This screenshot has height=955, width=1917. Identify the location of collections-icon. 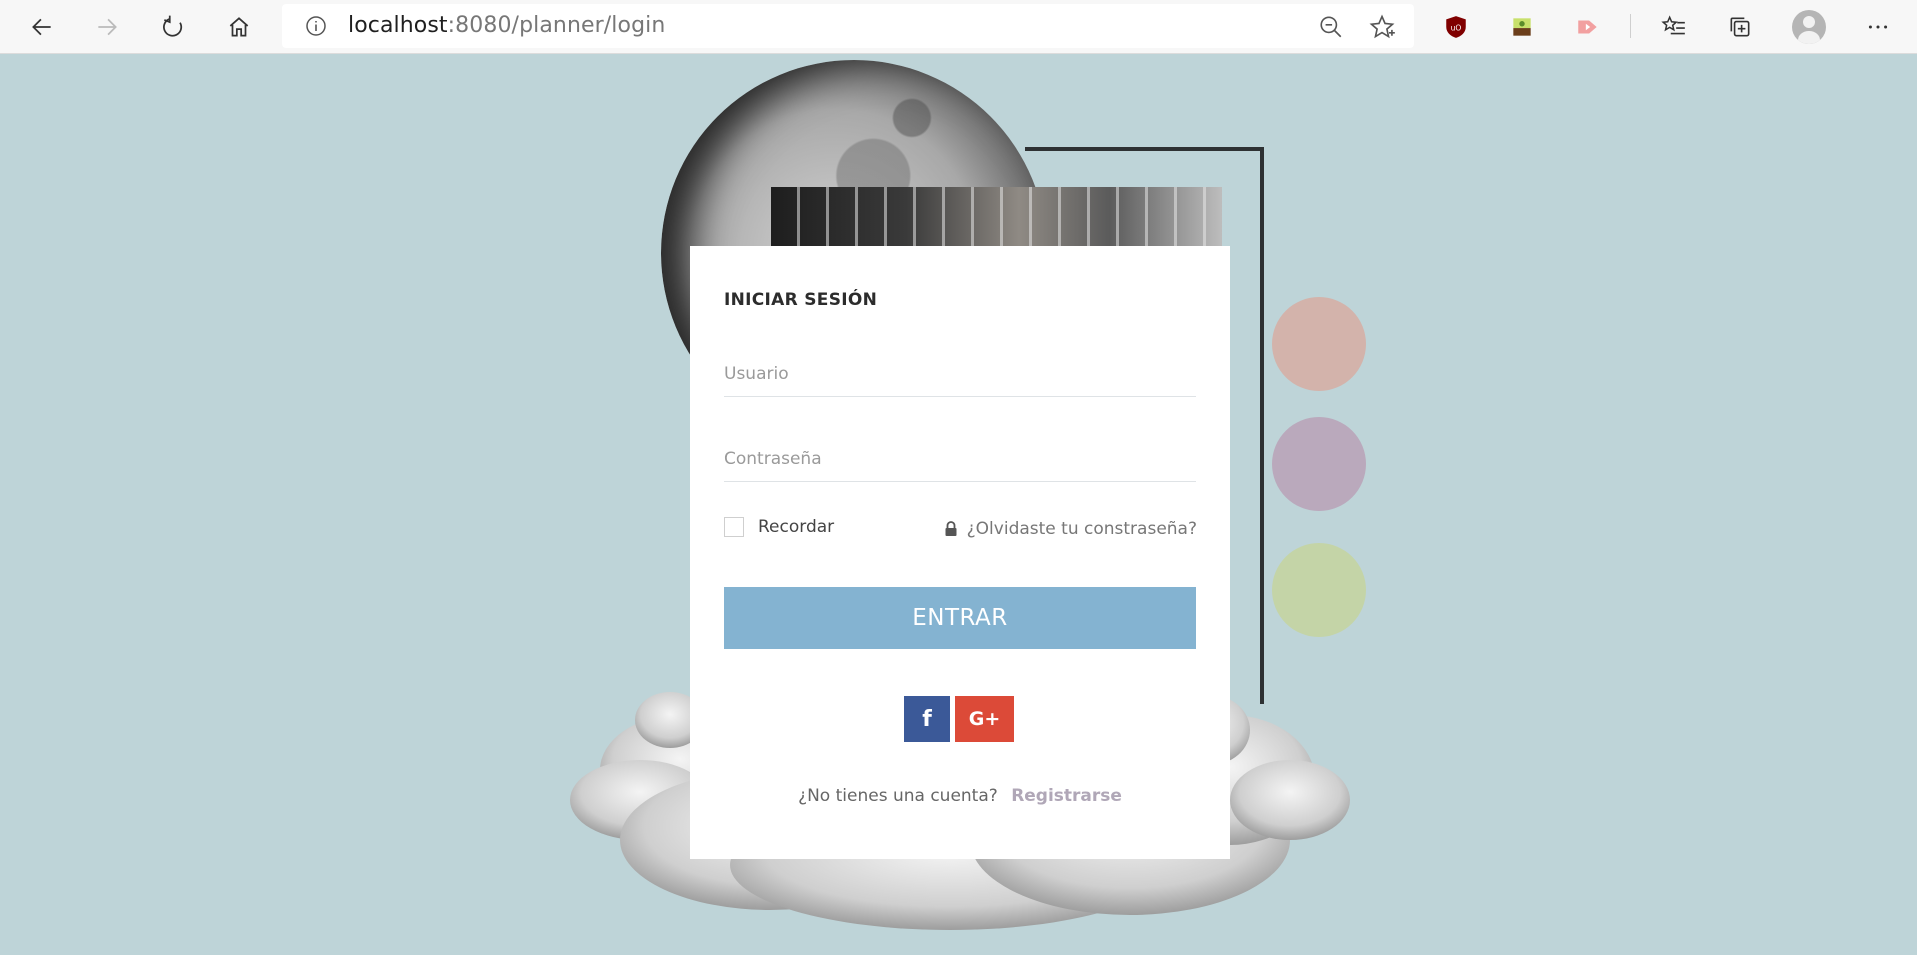
(1740, 27).